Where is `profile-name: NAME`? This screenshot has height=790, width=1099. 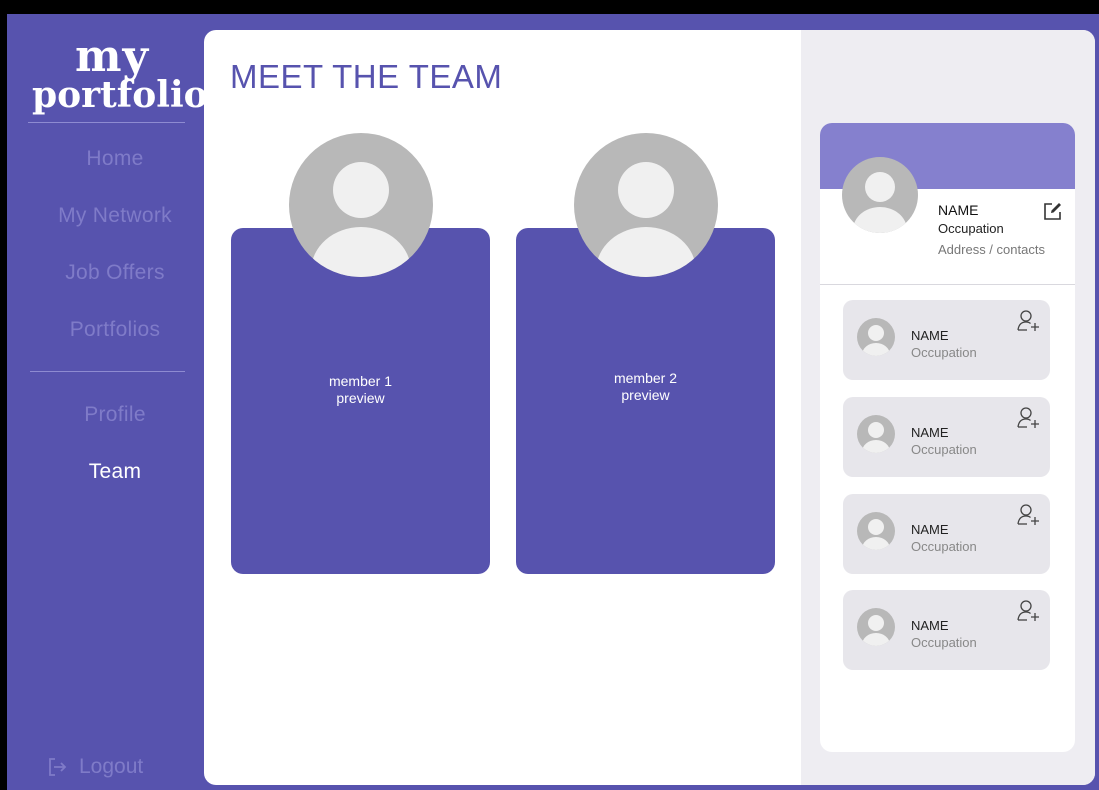 profile-name: NAME is located at coordinates (958, 210).